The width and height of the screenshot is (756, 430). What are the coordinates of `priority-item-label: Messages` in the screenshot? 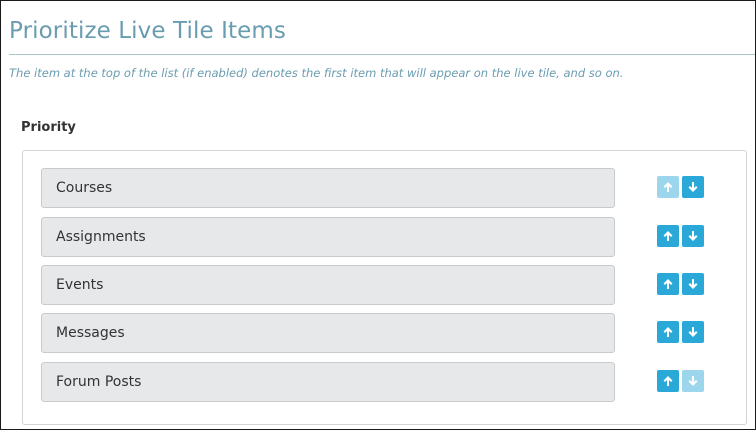 It's located at (328, 333).